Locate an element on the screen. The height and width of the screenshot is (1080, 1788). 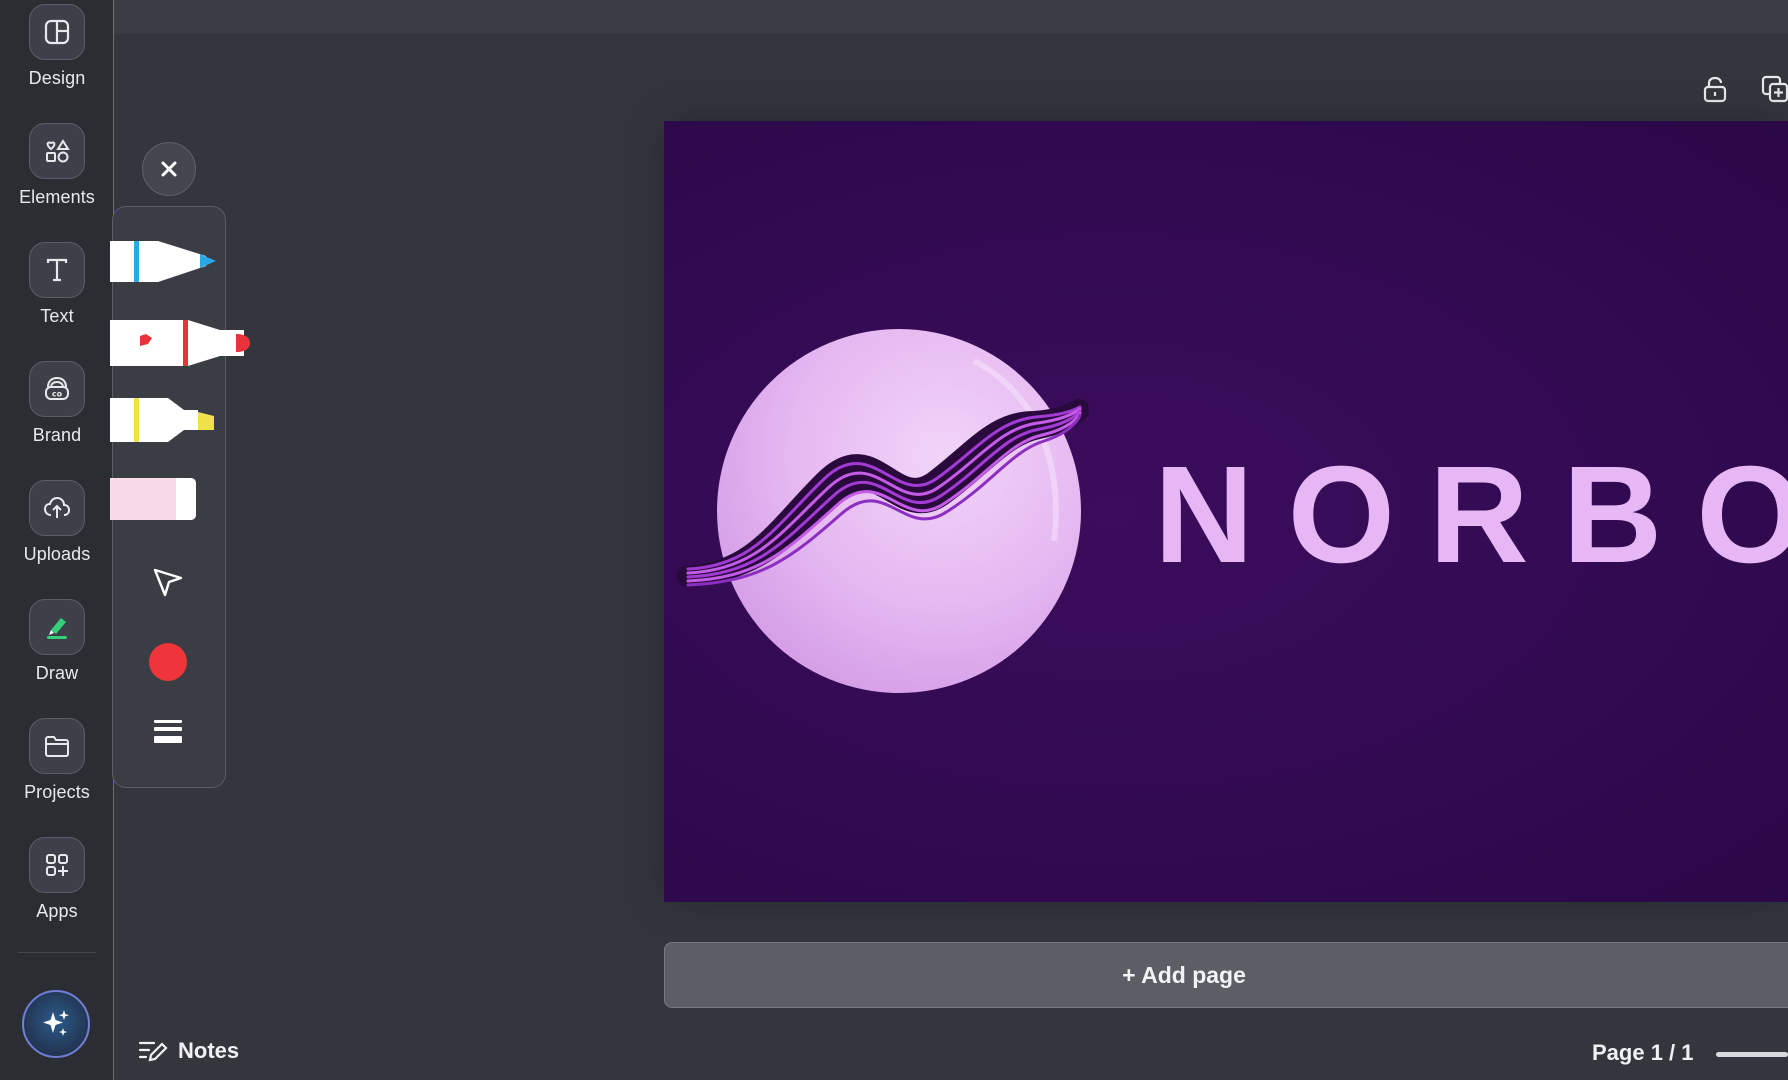
sidebar-item-label: Text is located at coordinates (57, 316).